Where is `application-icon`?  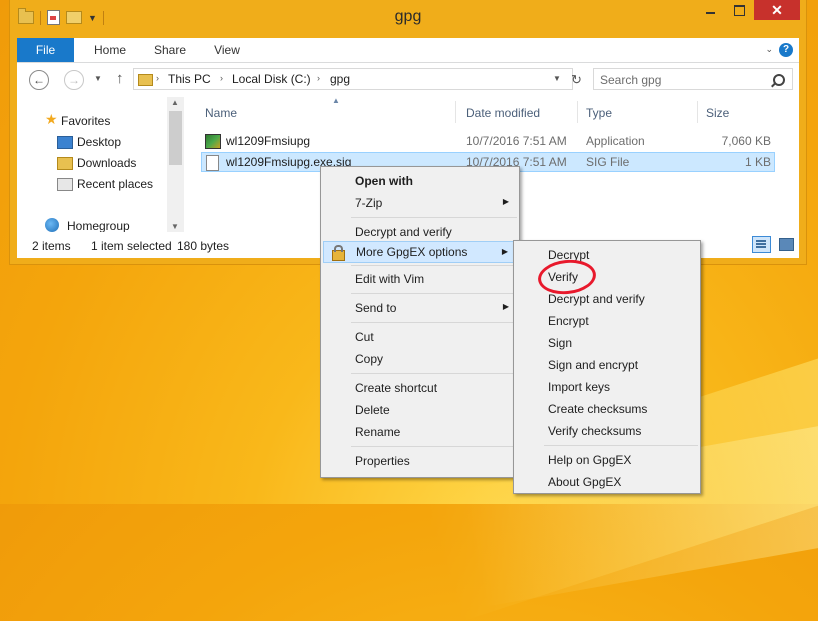
application-icon is located at coordinates (213, 141).